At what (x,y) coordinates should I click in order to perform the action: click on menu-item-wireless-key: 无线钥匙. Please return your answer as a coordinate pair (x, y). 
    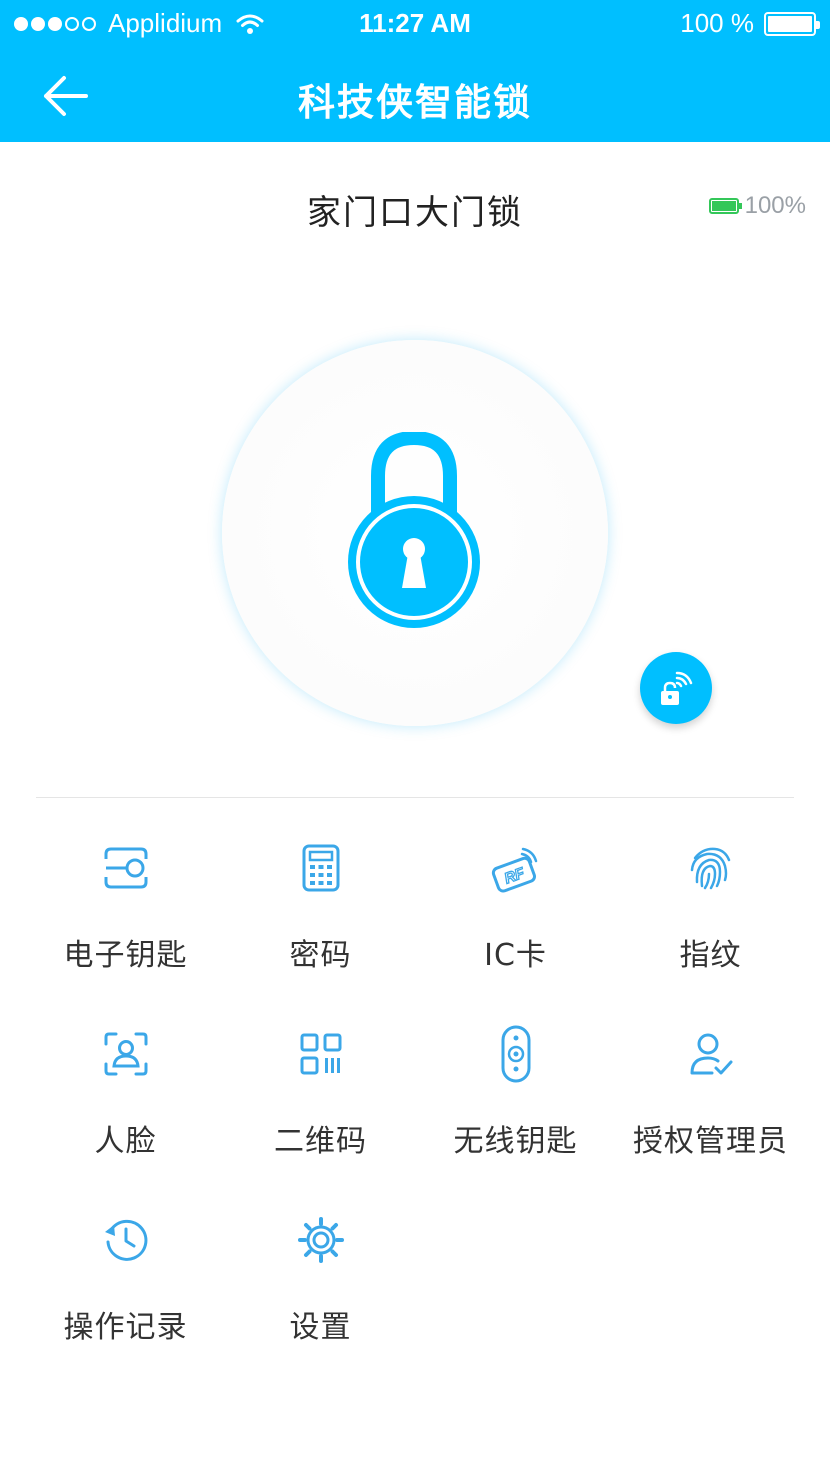
    Looking at the image, I should click on (515, 1115).